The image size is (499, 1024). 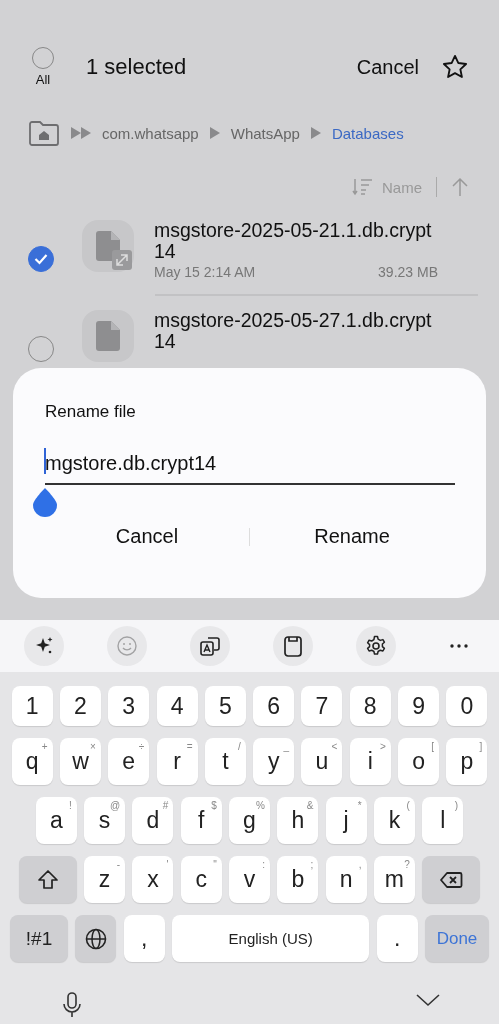 I want to click on rename-button: Rename, so click(x=352, y=536).